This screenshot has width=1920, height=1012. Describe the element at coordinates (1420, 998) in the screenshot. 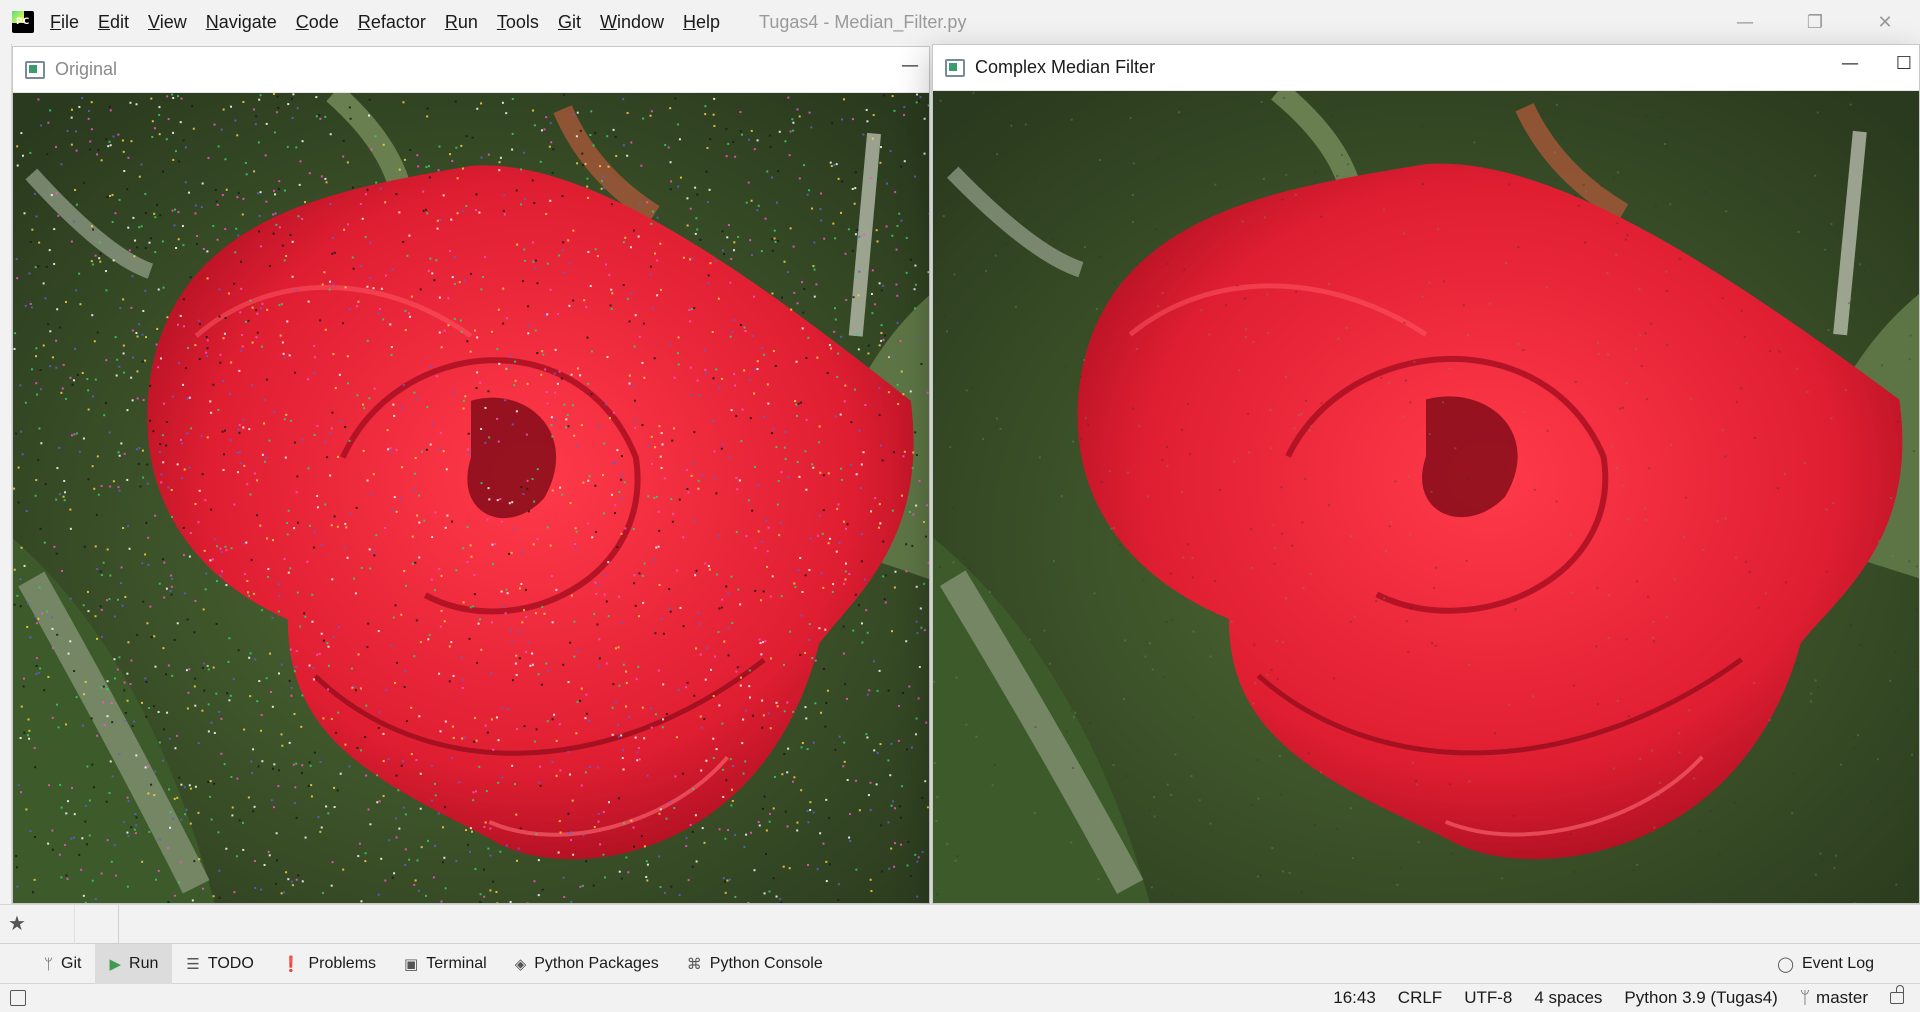

I see `line-separator: CRLF` at that location.